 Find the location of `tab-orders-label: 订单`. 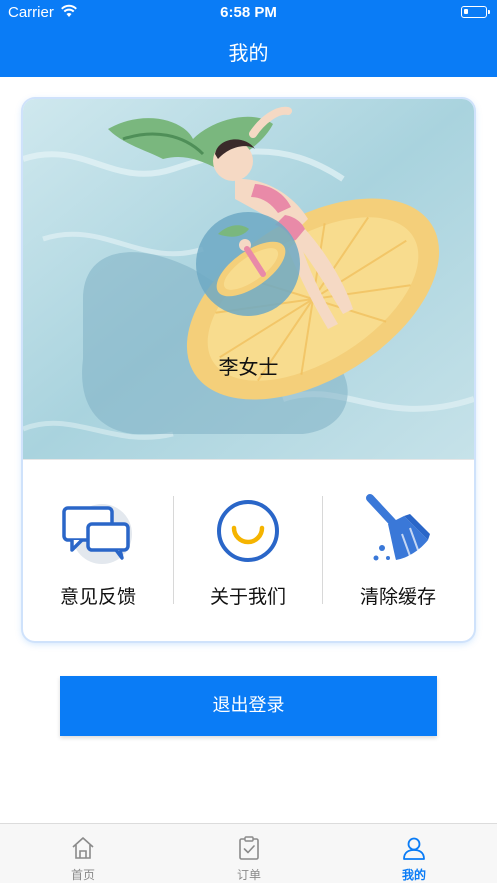

tab-orders-label: 订单 is located at coordinates (248, 875).